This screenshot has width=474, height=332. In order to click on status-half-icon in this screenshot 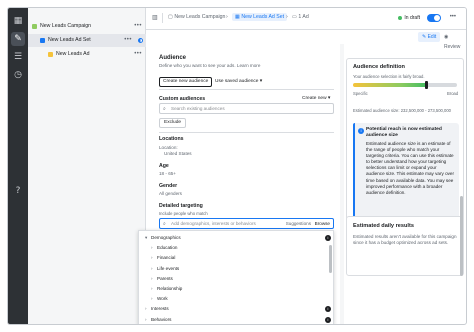, I will do `click(140, 40)`.